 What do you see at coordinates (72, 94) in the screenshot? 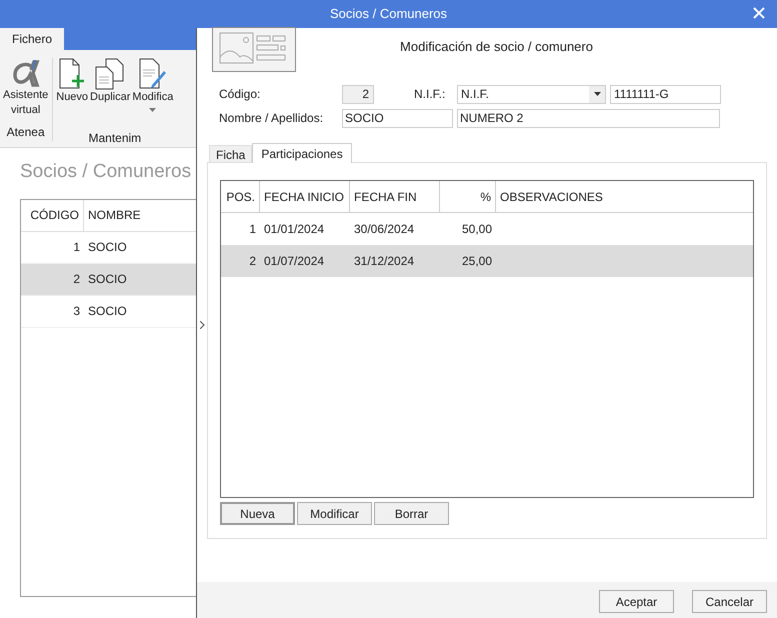
I see `ribbon-button: Nuevo` at bounding box center [72, 94].